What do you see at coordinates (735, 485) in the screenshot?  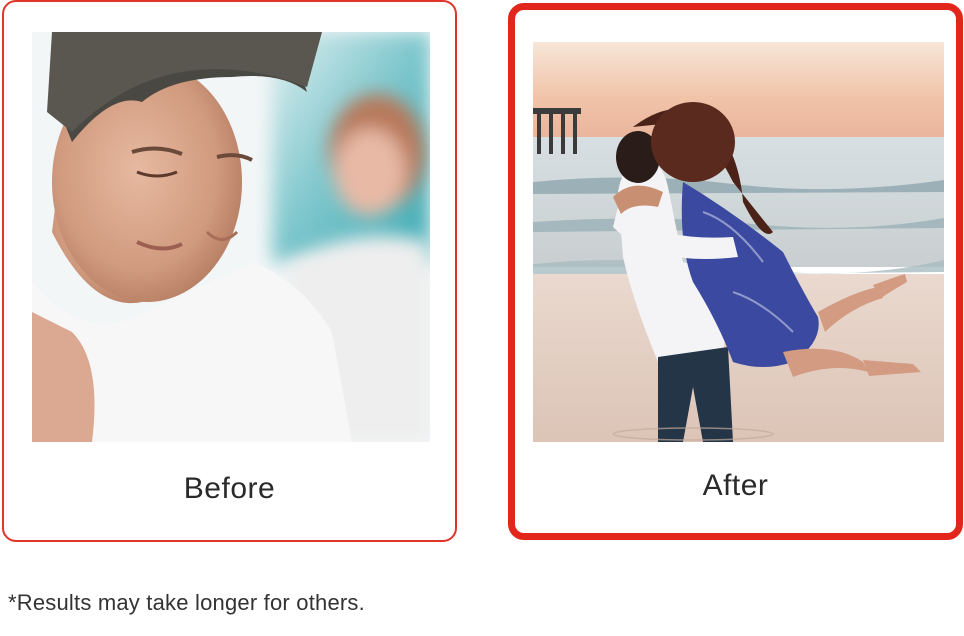 I see `after-caption: After` at bounding box center [735, 485].